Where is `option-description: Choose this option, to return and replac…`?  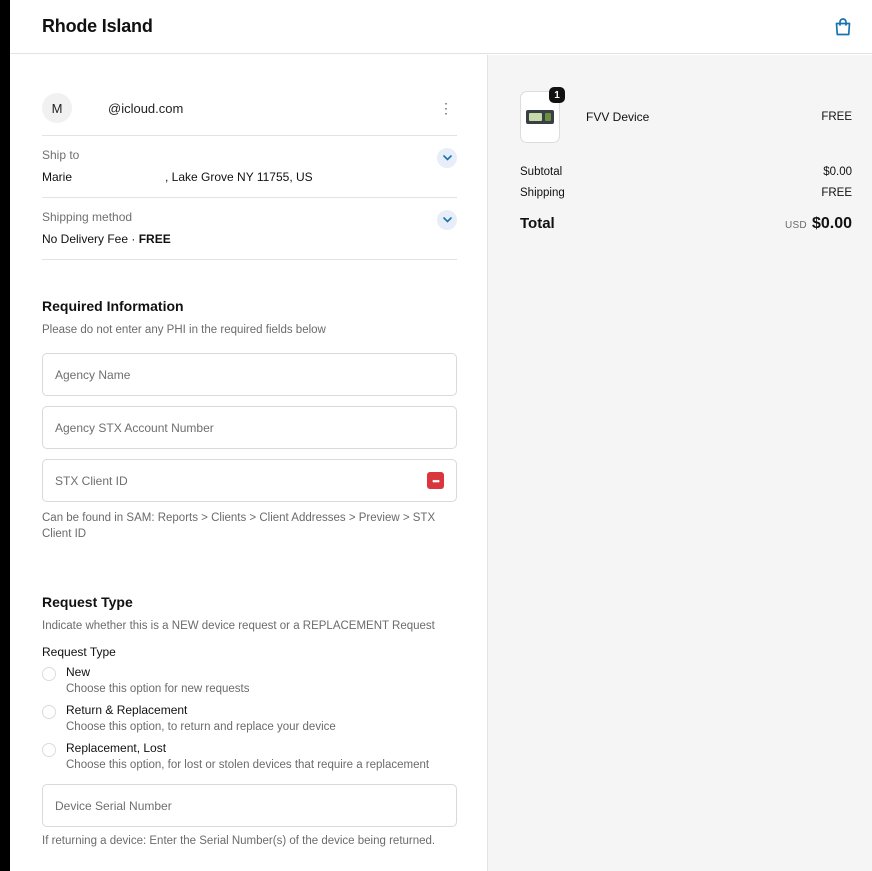
option-description: Choose this option, to return and replac… is located at coordinates (201, 727).